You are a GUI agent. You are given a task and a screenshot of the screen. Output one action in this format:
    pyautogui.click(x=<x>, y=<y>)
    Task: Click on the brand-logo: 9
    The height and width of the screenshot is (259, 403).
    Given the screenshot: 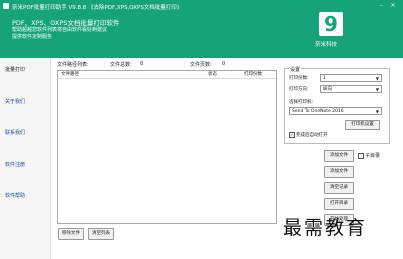 What is the action you would take?
    pyautogui.click(x=331, y=24)
    